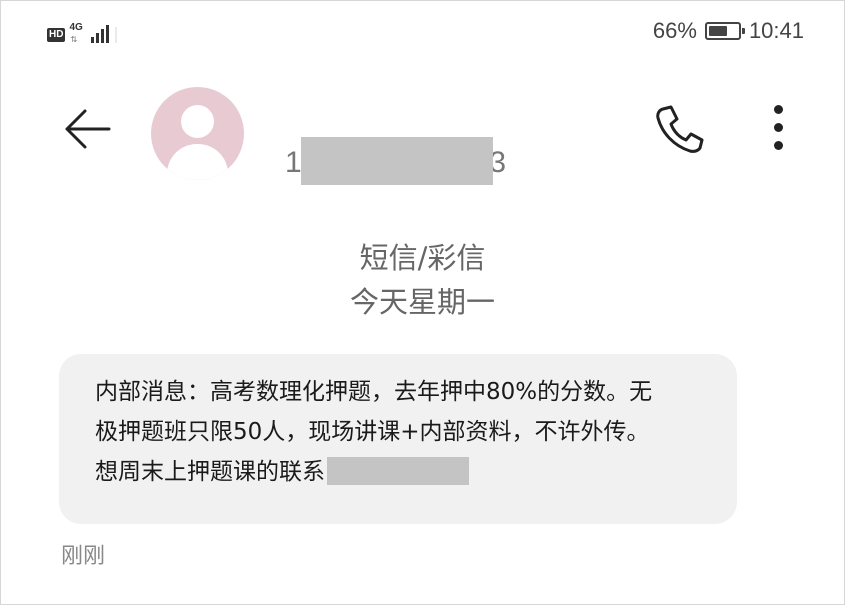 Image resolution: width=845 pixels, height=605 pixels. Describe the element at coordinates (73, 39) in the screenshot. I see `data-arrows-icon: ⇅` at that location.